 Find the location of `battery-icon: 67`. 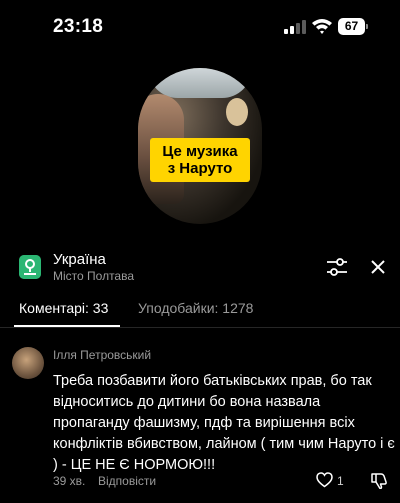

battery-icon: 67 is located at coordinates (353, 26).